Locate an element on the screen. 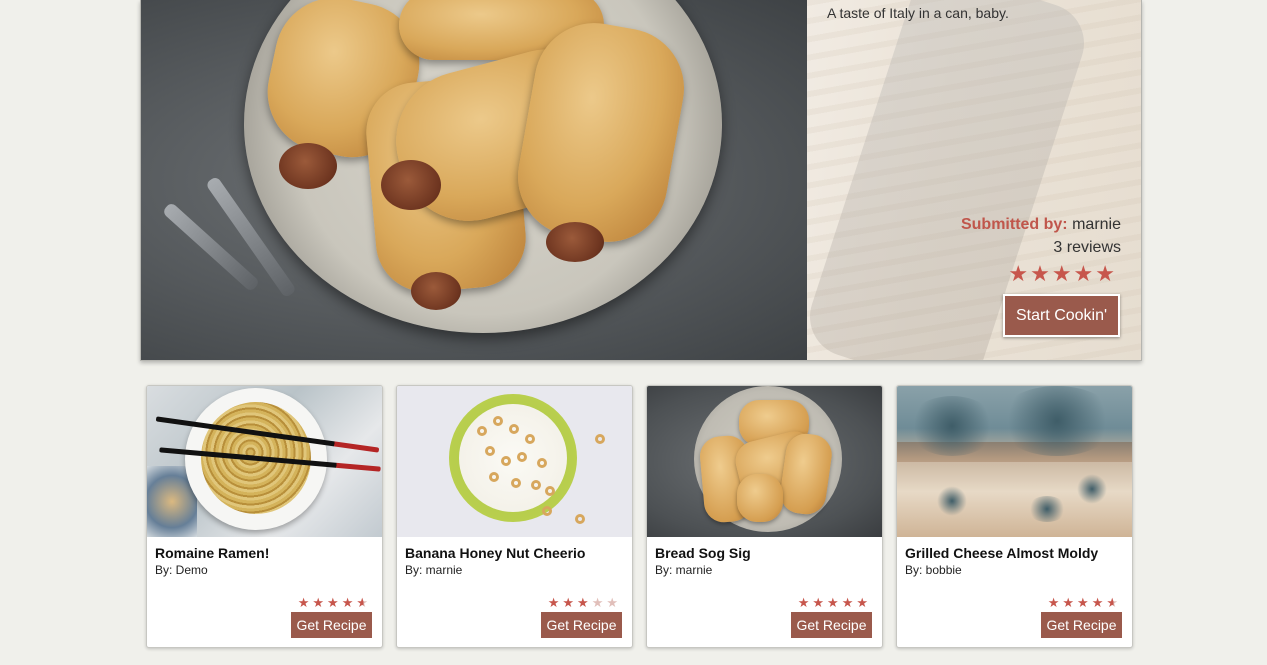  recipe-meta: Submitted by: marnie 3 reviews is located at coordinates (1041, 236).